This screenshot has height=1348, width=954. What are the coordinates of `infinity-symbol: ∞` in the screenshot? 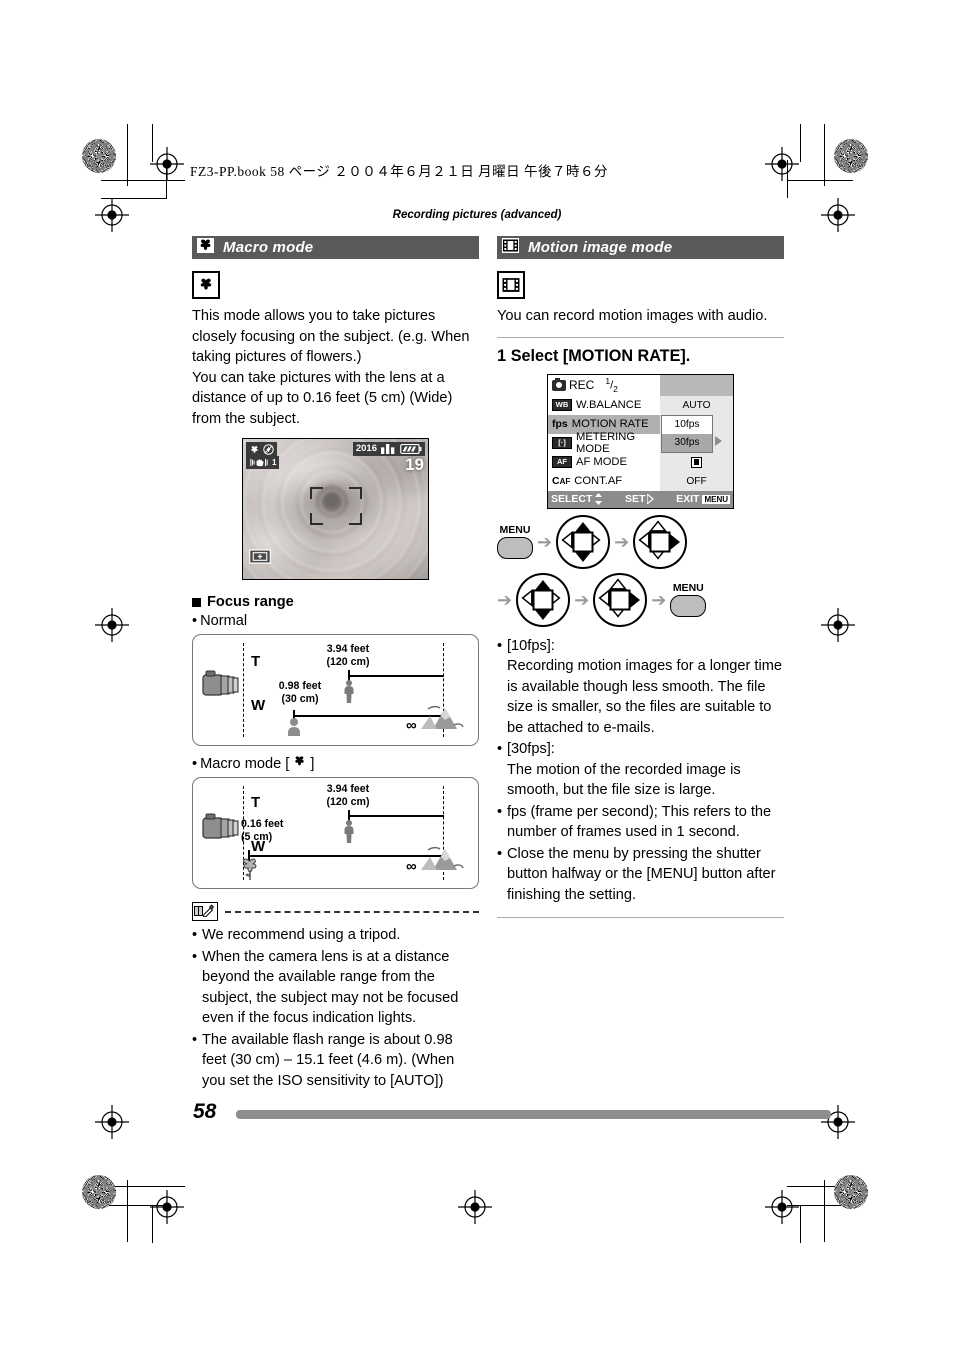 It's located at (411, 725).